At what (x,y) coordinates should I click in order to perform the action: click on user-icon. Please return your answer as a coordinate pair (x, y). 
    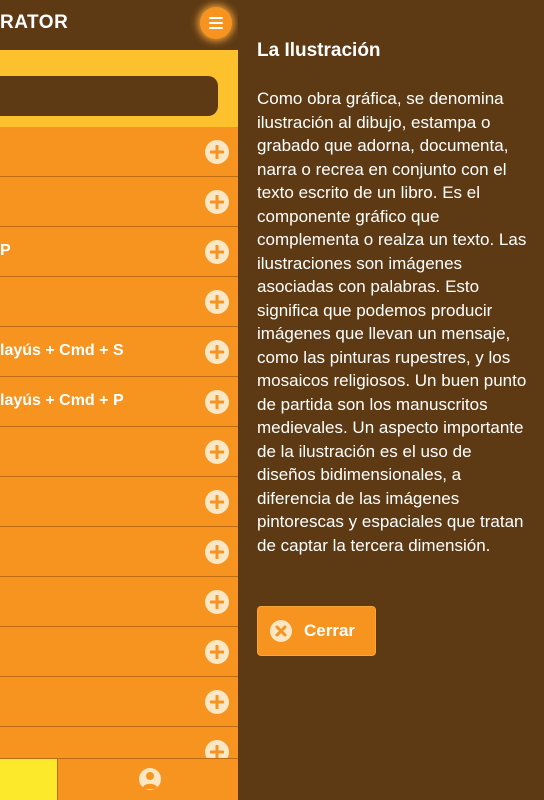
    Looking at the image, I should click on (150, 780).